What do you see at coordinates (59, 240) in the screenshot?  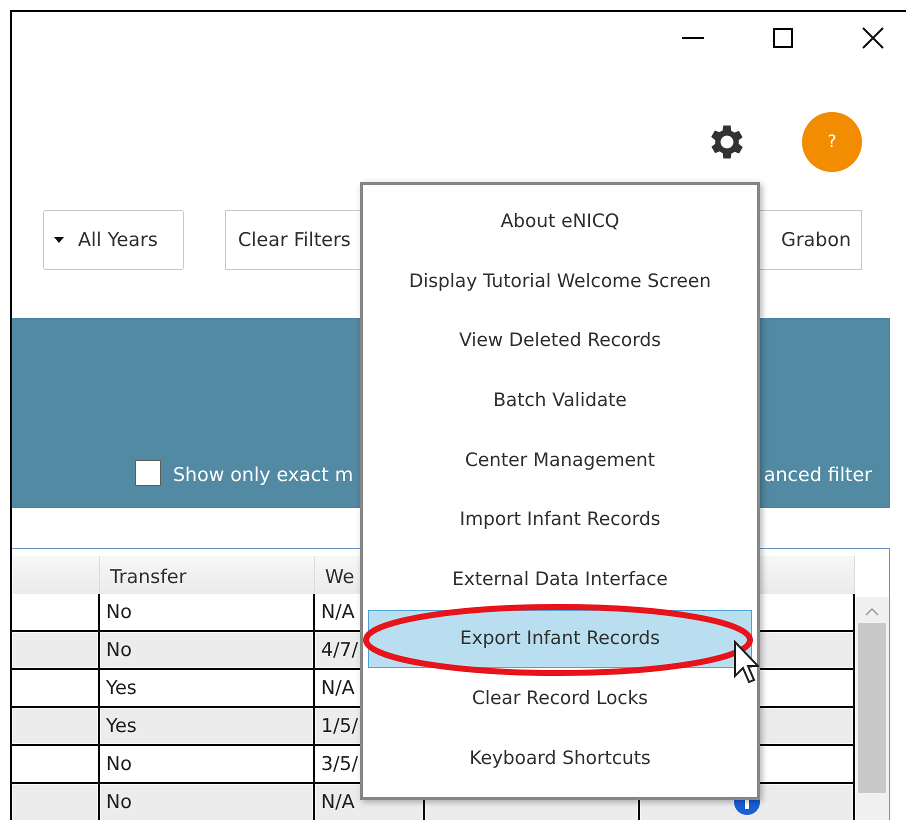 I see `caret-icon` at bounding box center [59, 240].